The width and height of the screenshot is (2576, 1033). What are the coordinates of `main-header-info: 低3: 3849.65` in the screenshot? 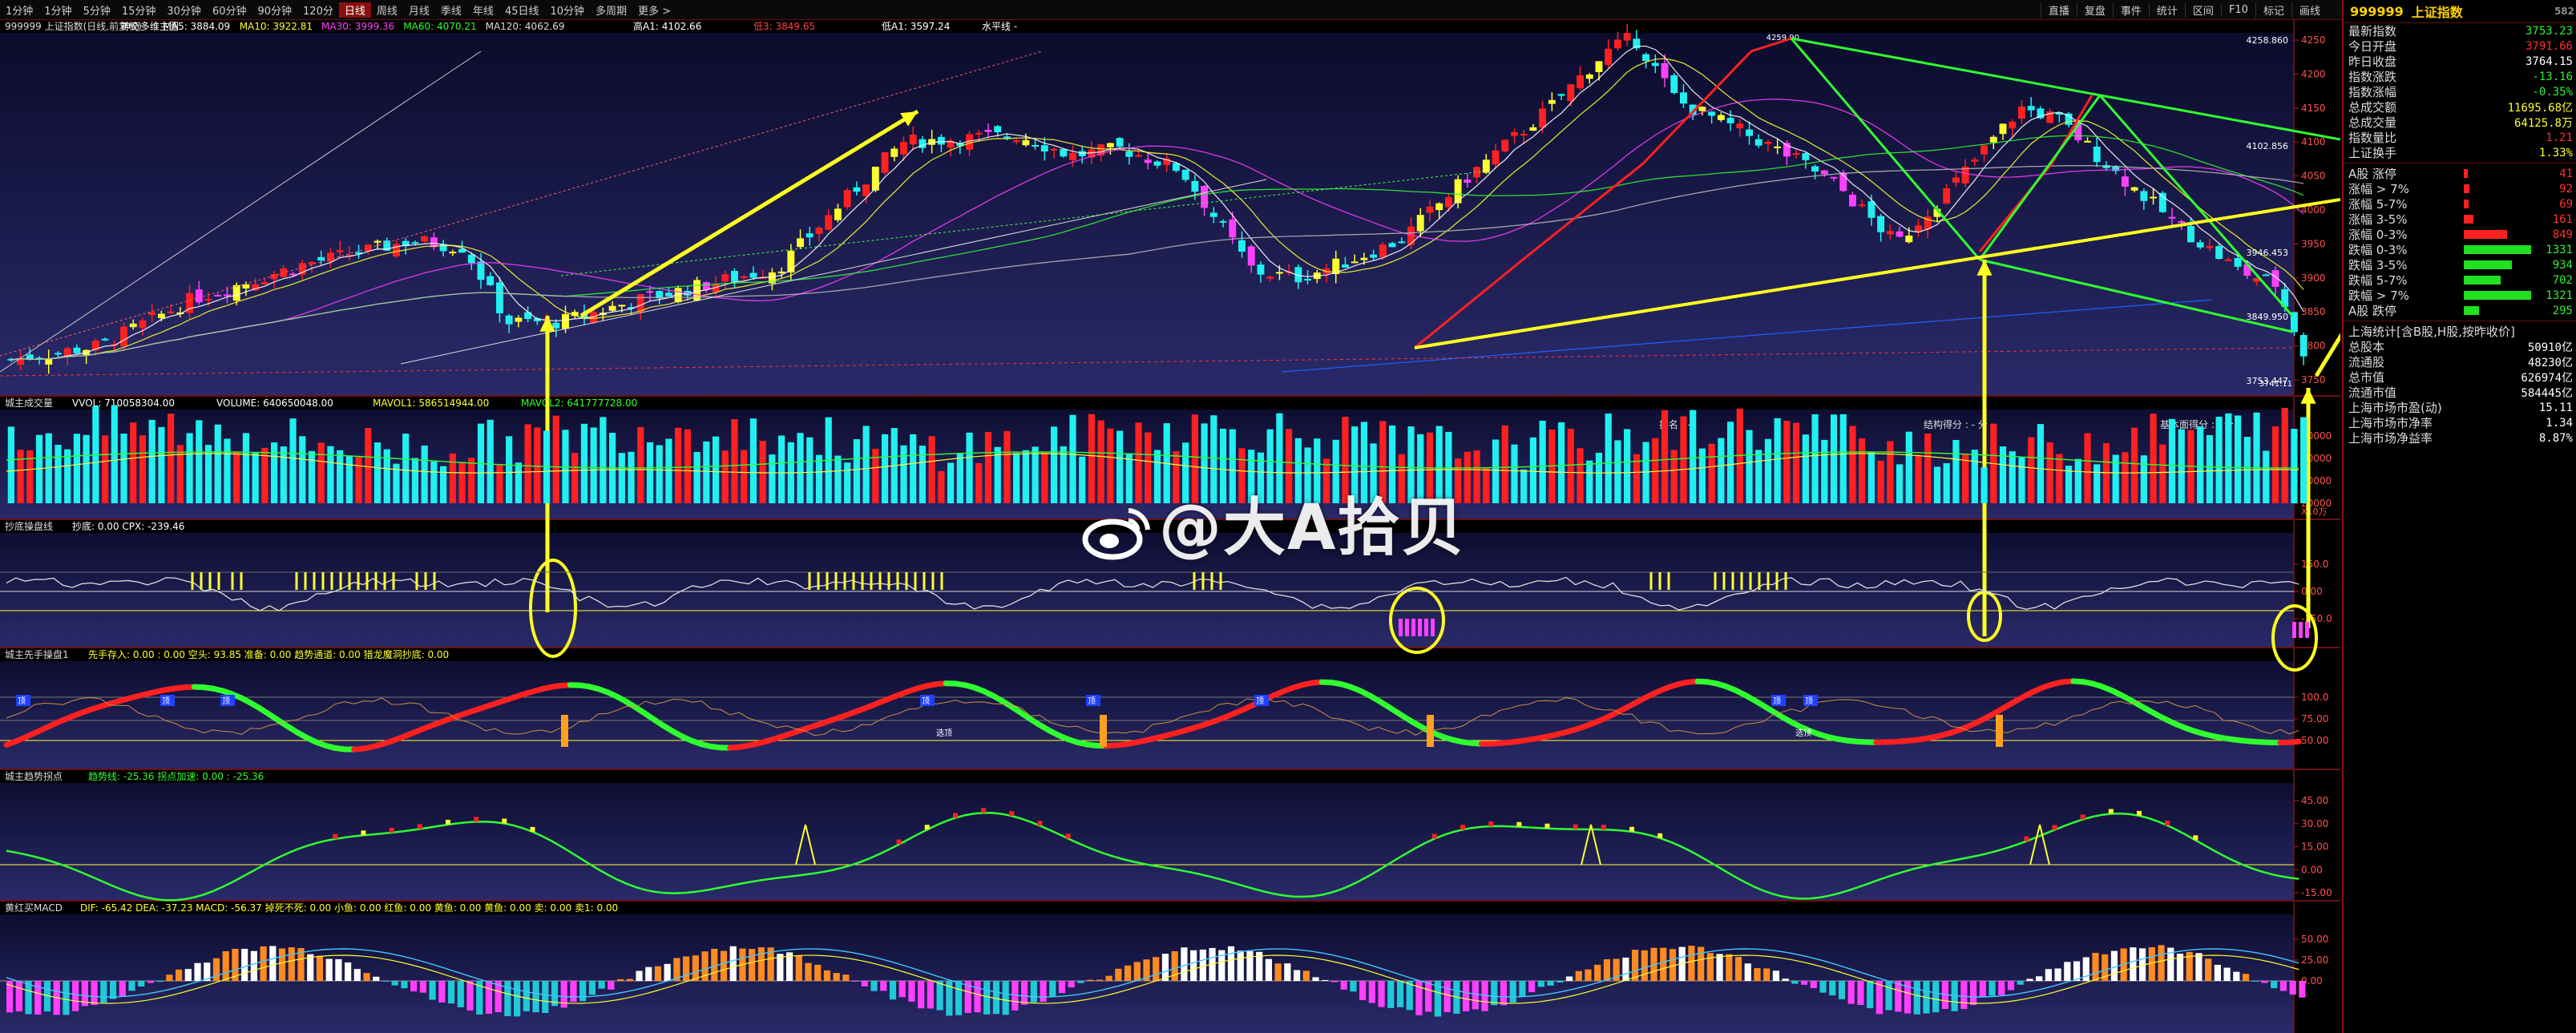 It's located at (784, 26).